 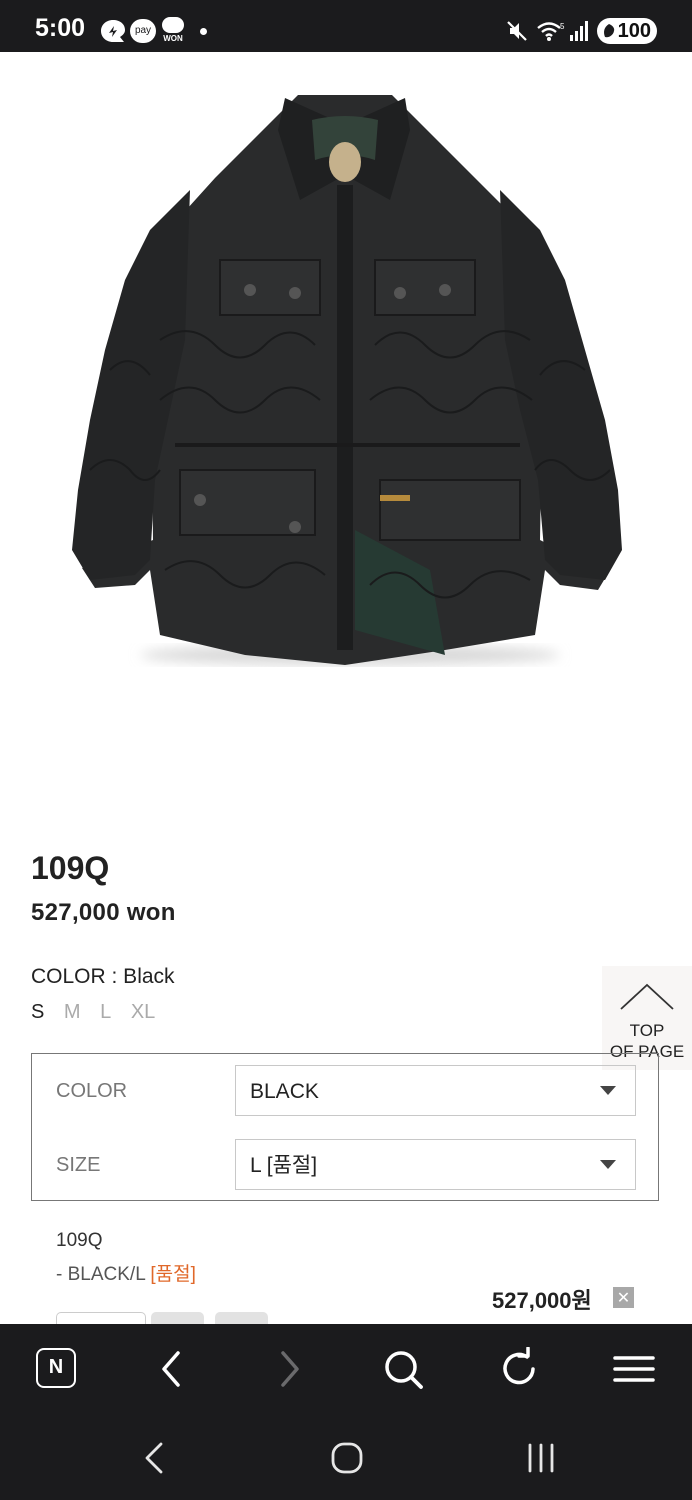 What do you see at coordinates (72, 1012) in the screenshot?
I see `size-option-m: M` at bounding box center [72, 1012].